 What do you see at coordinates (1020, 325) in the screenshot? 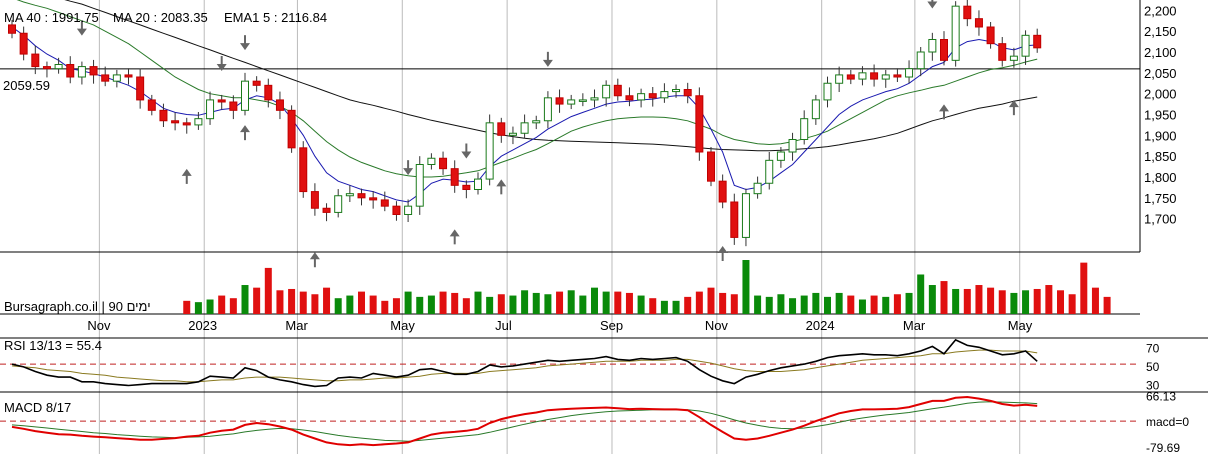
I see `month-tick-label: May` at bounding box center [1020, 325].